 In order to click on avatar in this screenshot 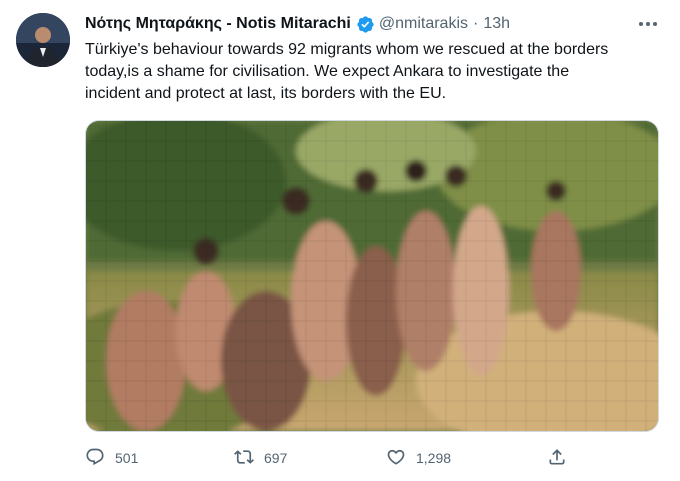, I will do `click(43, 40)`.